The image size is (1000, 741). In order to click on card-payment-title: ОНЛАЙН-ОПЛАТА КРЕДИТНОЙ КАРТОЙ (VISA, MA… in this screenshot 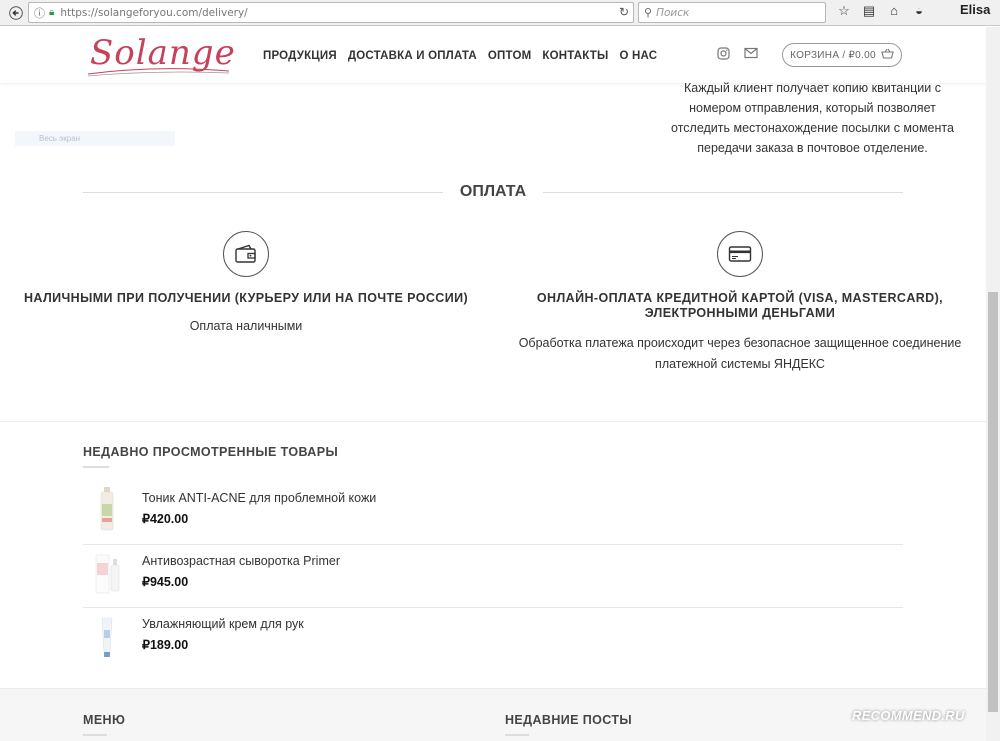, I will do `click(740, 305)`.